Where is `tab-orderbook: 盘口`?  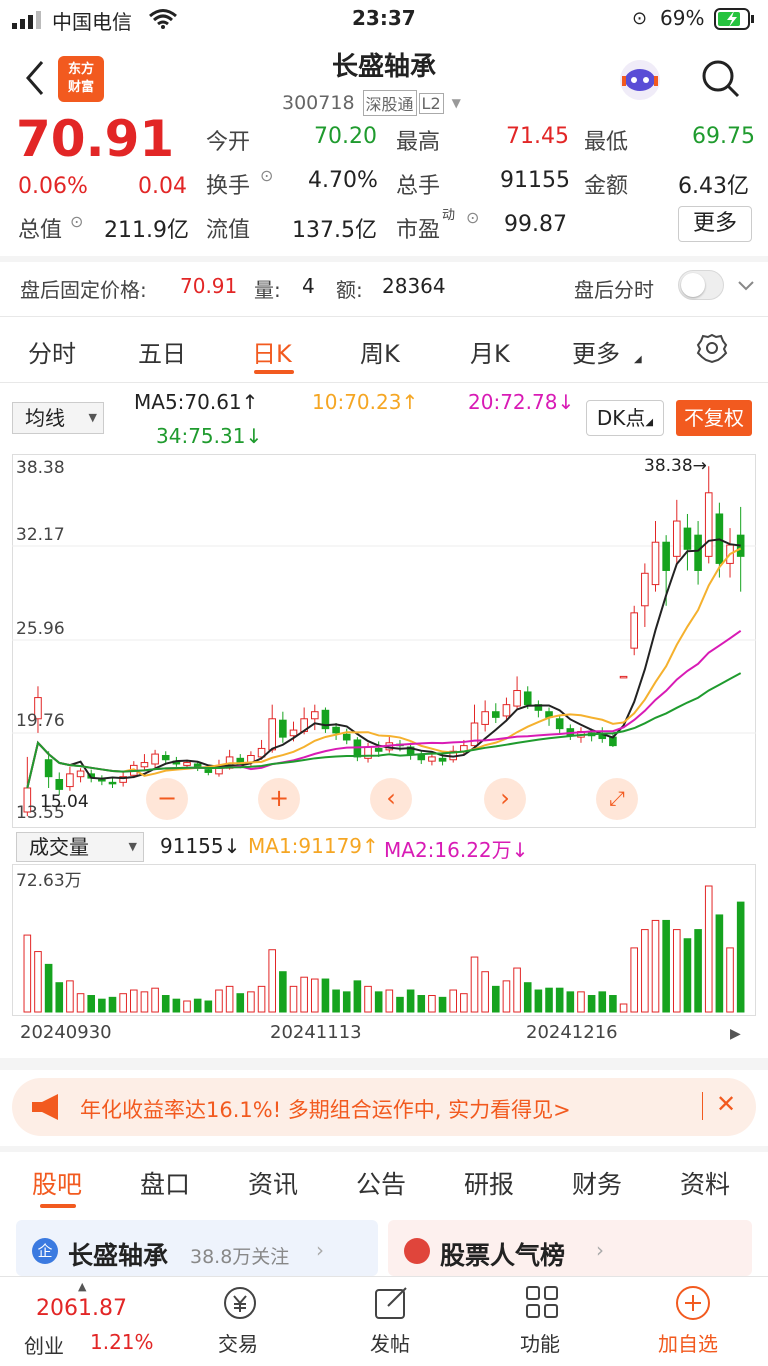
tab-orderbook: 盘口 is located at coordinates (165, 1183).